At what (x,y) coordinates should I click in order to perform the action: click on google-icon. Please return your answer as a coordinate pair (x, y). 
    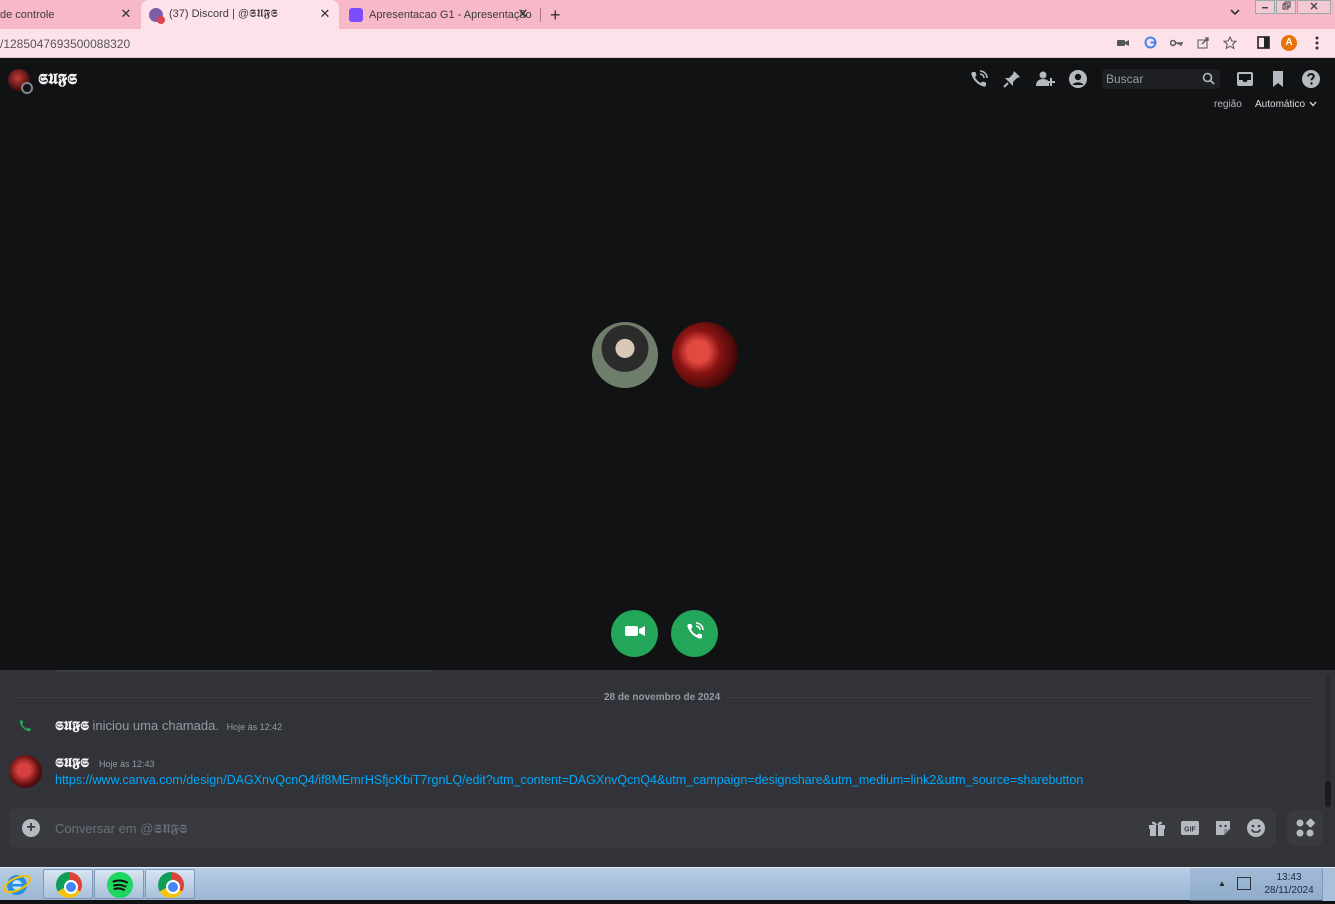
    Looking at the image, I should click on (1150, 43).